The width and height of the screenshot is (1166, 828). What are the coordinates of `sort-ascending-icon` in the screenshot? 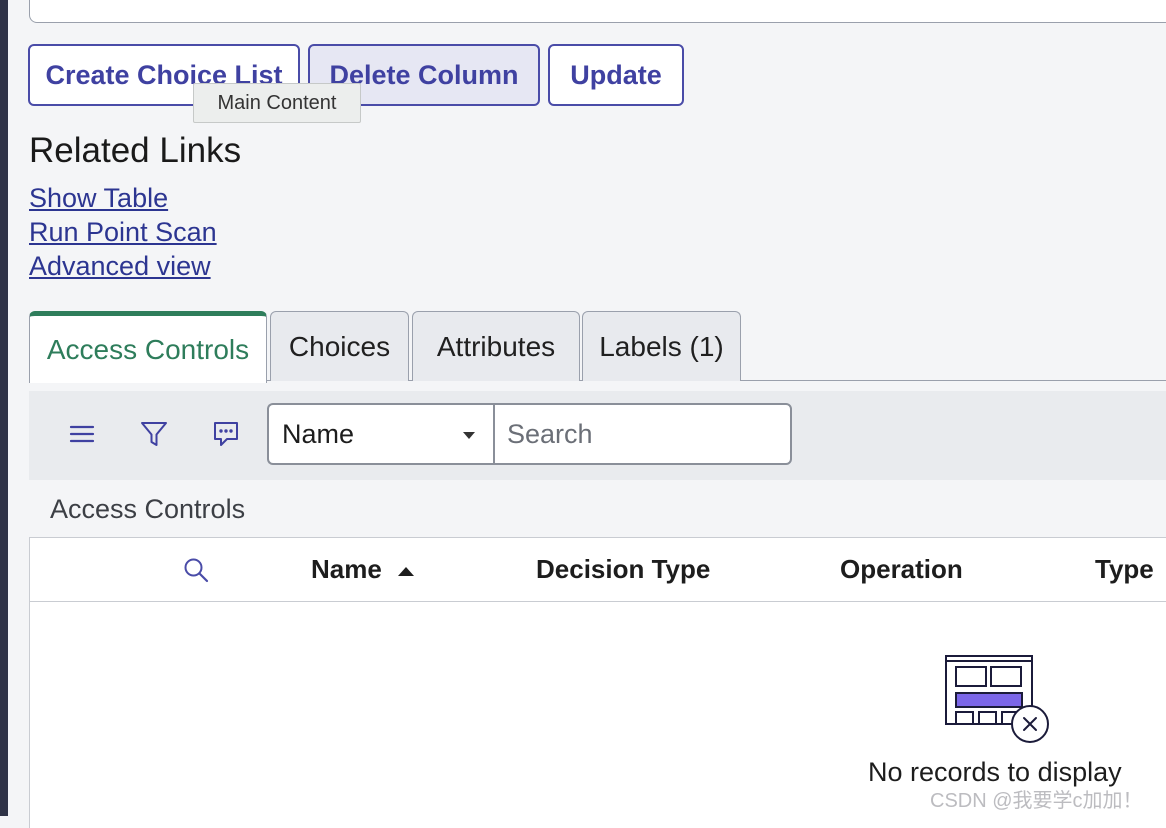 It's located at (406, 572).